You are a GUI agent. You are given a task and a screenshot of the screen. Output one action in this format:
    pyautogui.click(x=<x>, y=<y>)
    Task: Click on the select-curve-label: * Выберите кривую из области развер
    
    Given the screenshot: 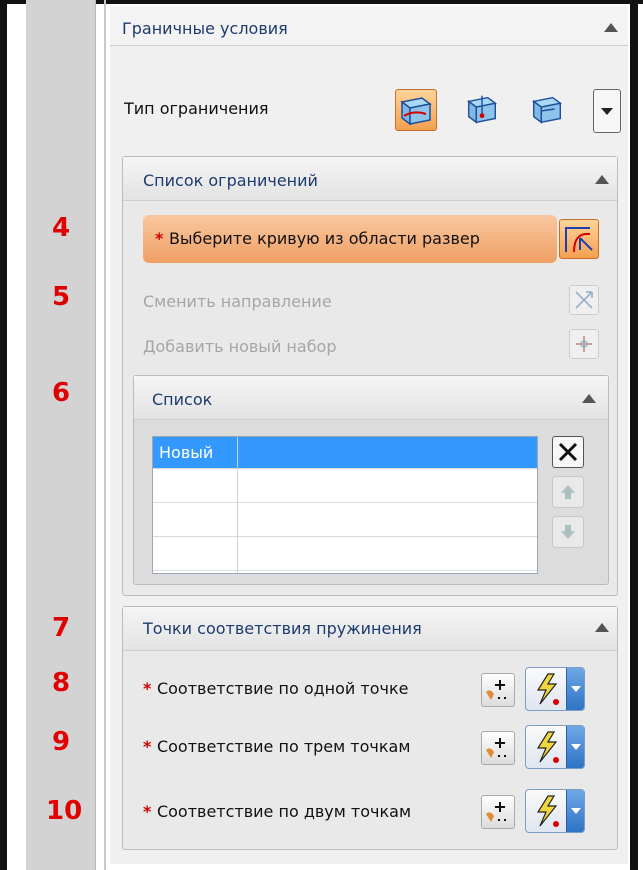 What is the action you would take?
    pyautogui.click(x=317, y=238)
    